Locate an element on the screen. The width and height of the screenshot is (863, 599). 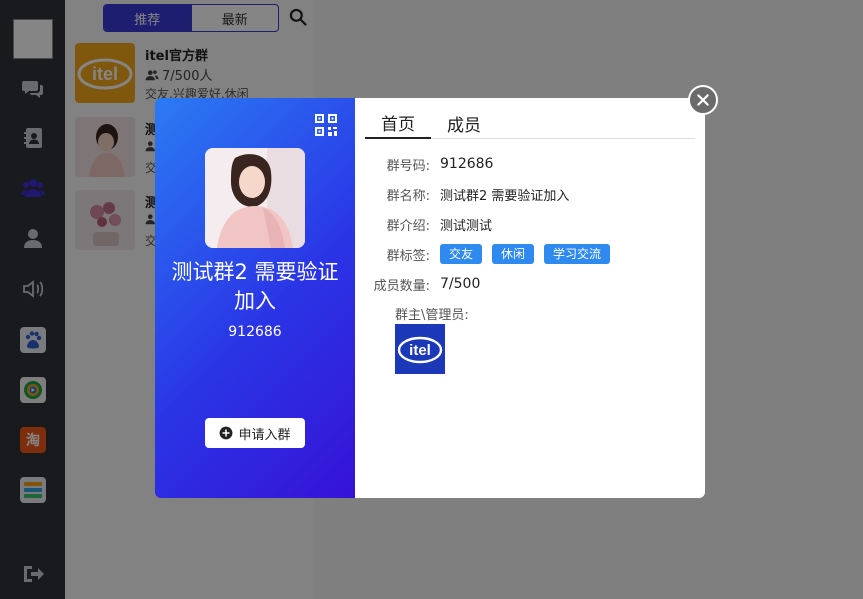
tag-badge: 交友 is located at coordinates (461, 254).